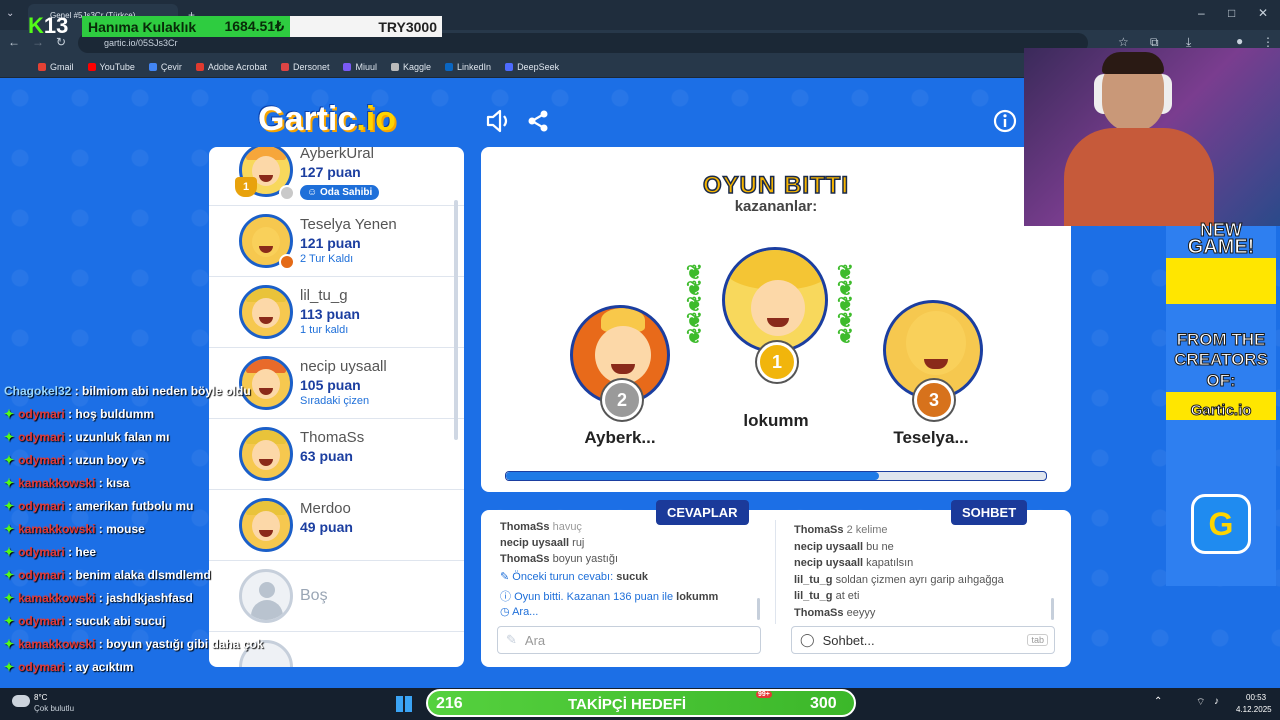  I want to click on medal-2: 2, so click(622, 400).